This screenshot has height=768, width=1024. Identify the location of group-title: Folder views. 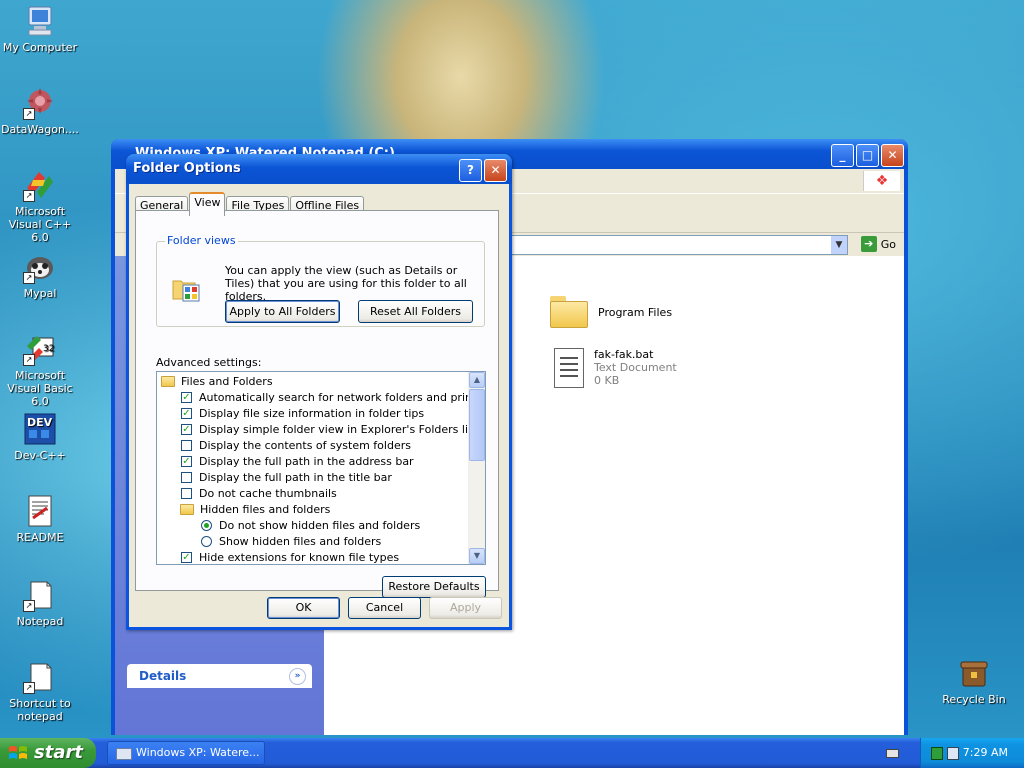
(201, 240).